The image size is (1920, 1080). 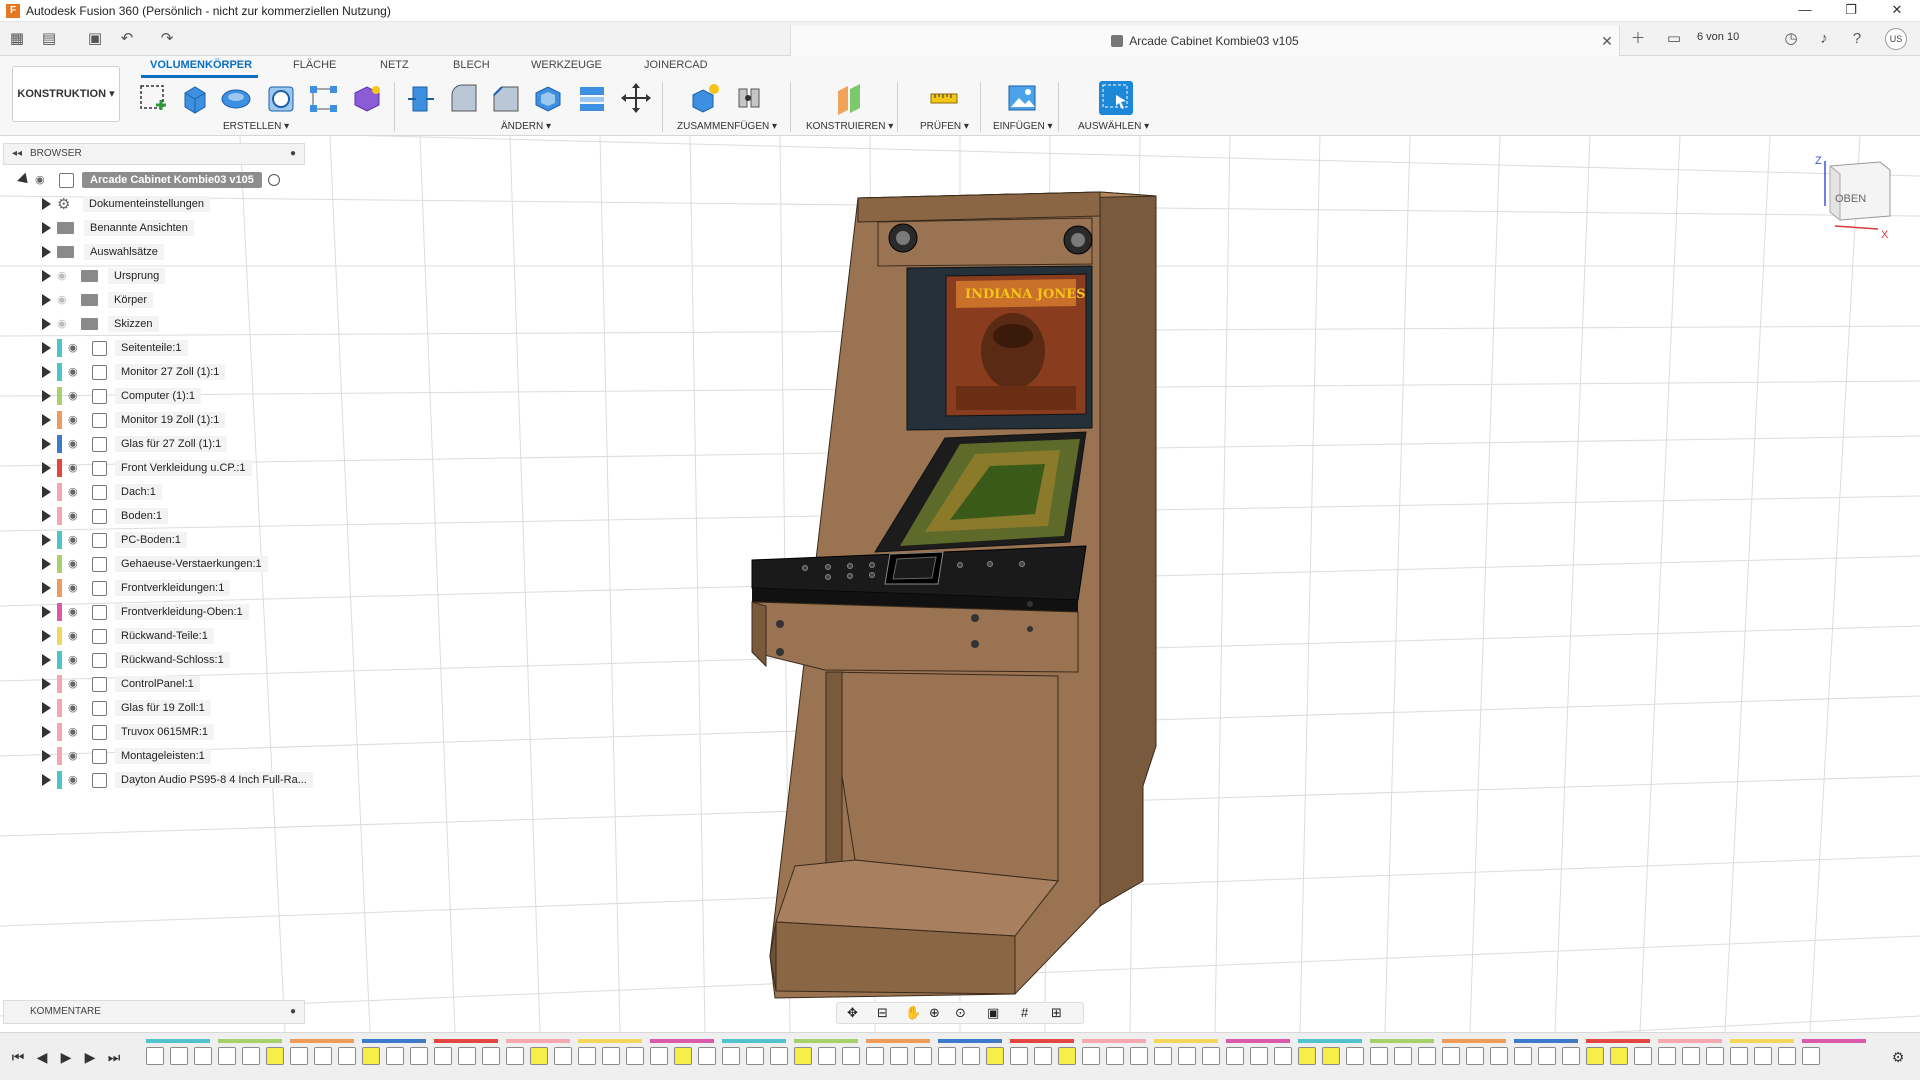 What do you see at coordinates (993, 1013) in the screenshot?
I see `display-settings-icon: ▣` at bounding box center [993, 1013].